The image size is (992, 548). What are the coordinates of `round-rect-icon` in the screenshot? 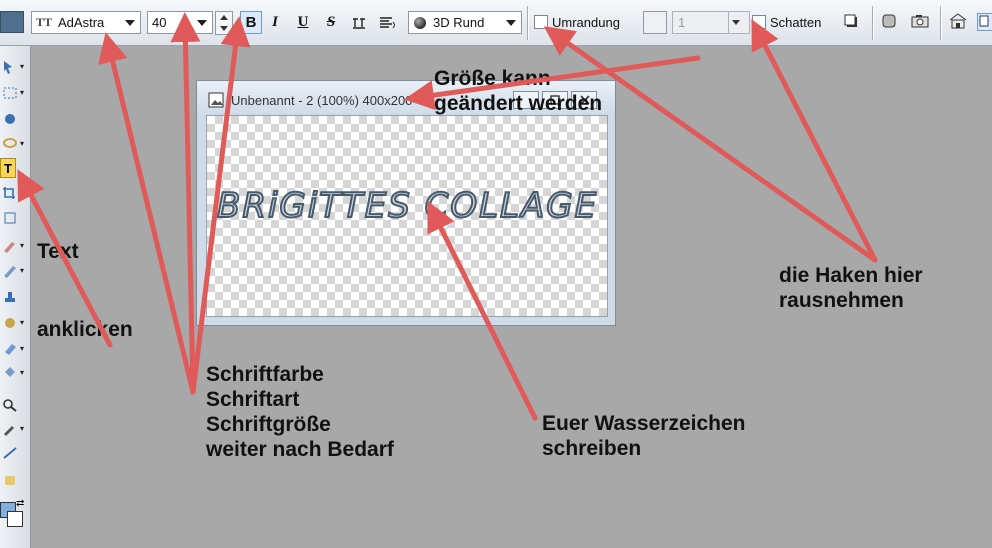 It's located at (889, 21).